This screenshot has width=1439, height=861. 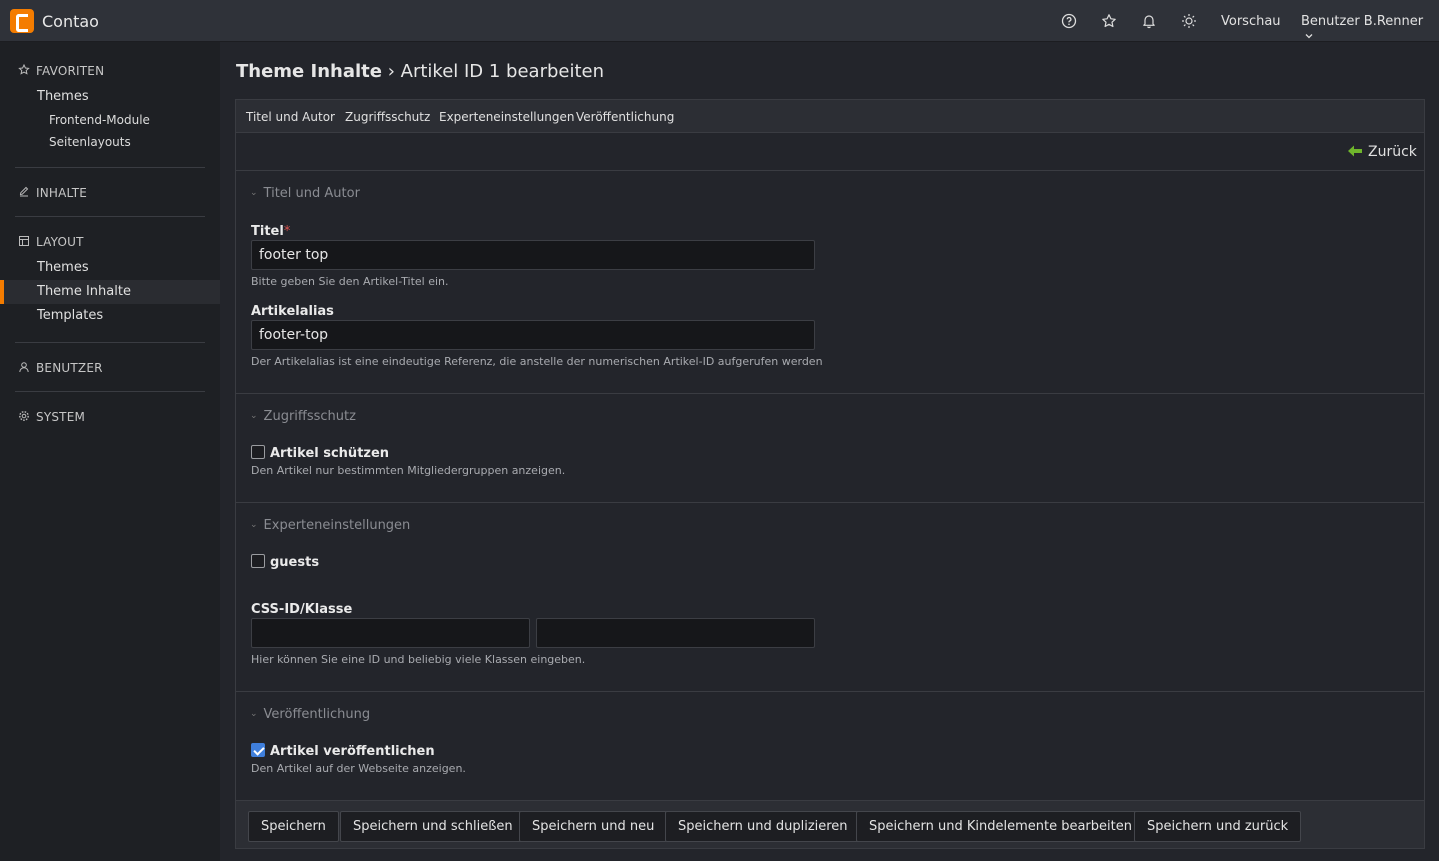 What do you see at coordinates (287, 231) in the screenshot?
I see `required-marker: *` at bounding box center [287, 231].